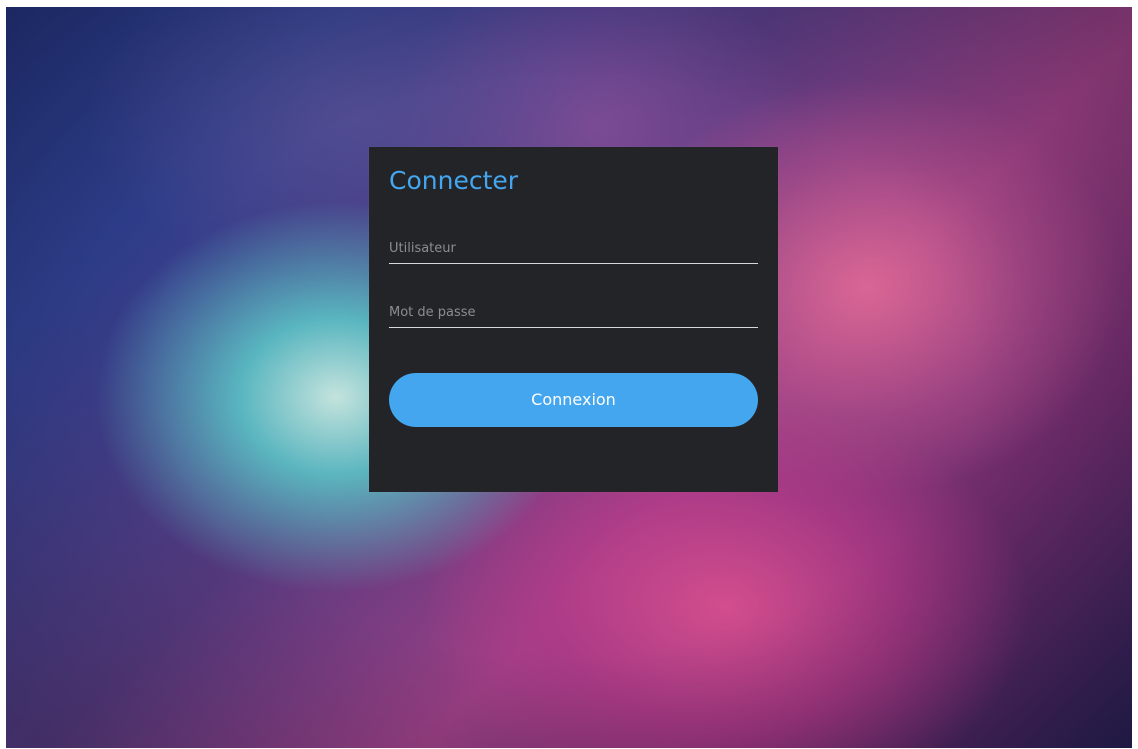  I want to click on username-field, so click(573, 244).